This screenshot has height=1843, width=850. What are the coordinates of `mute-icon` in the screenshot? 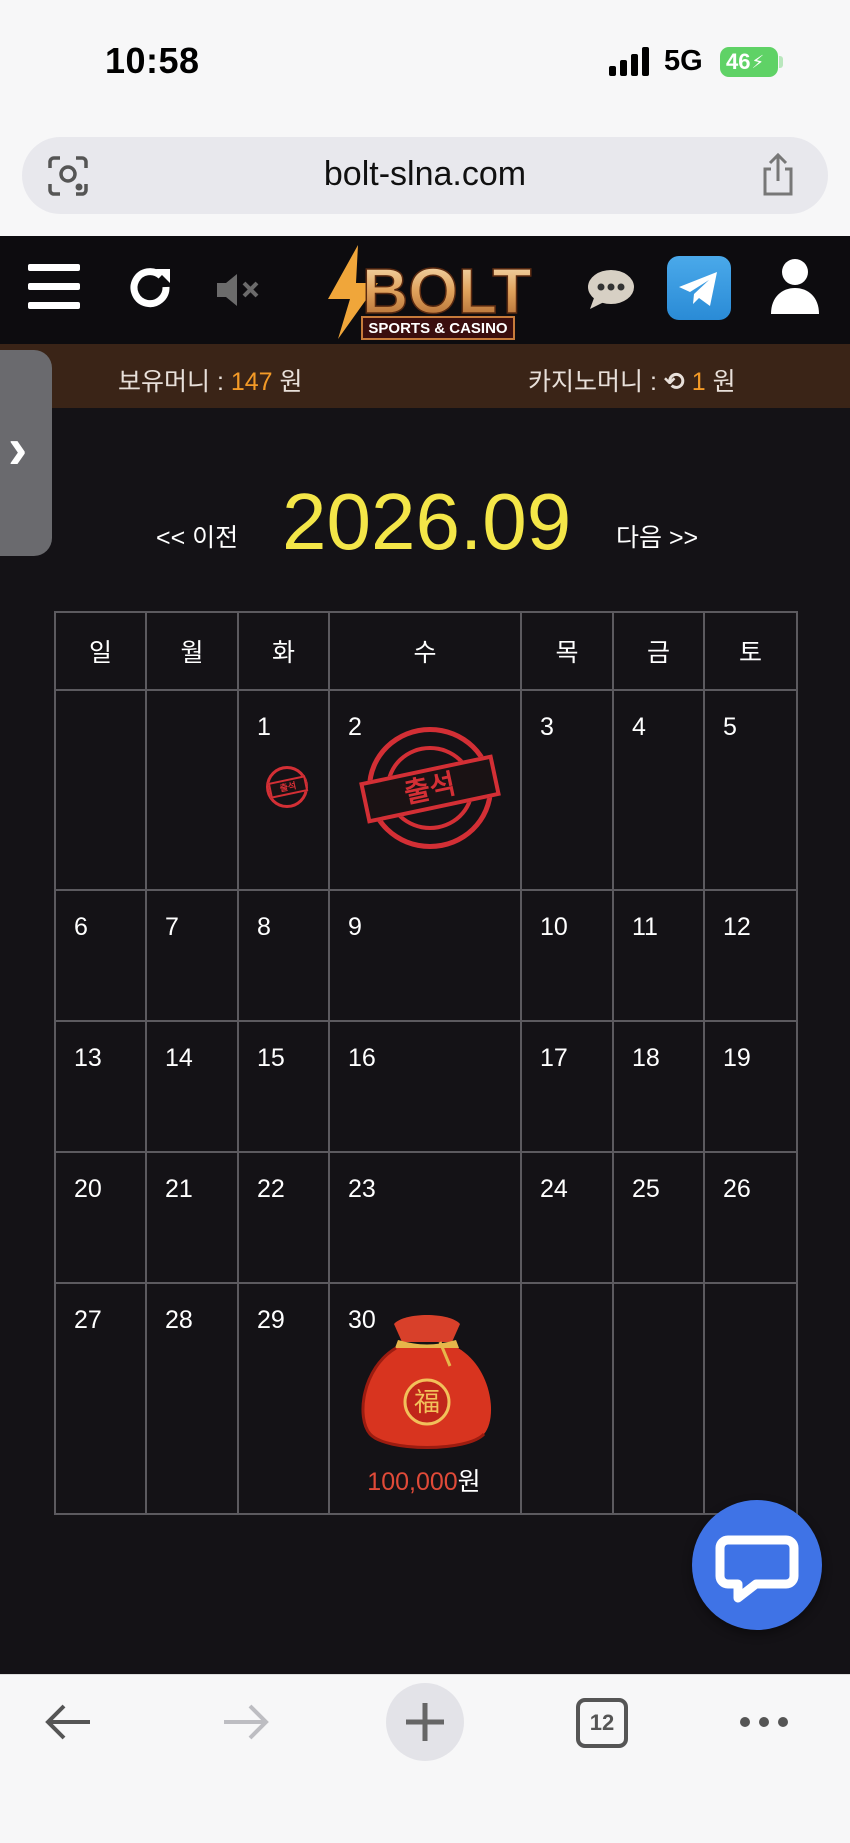 It's located at (238, 290).